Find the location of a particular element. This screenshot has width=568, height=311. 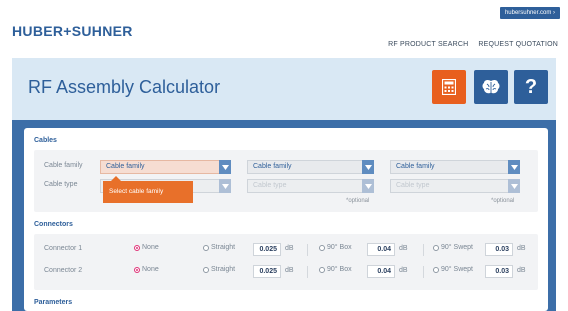

connector-2-straight-radio: Straight is located at coordinates (219, 269).